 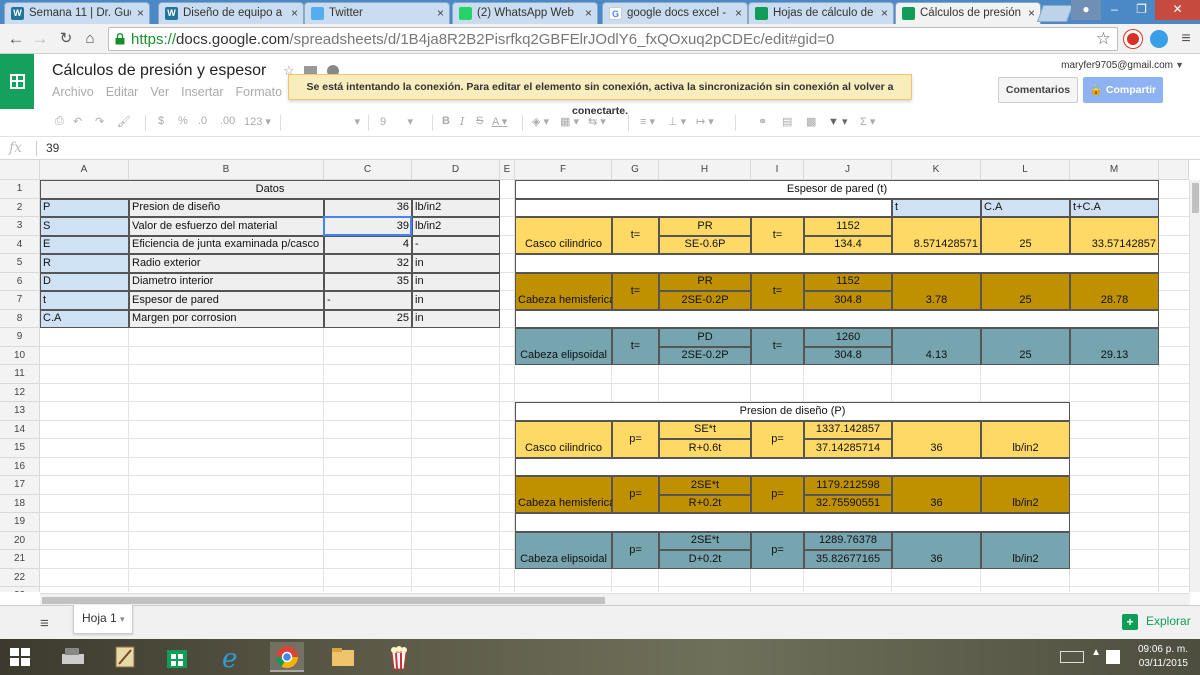 I want to click on print-icon: ⎙, so click(x=59, y=121).